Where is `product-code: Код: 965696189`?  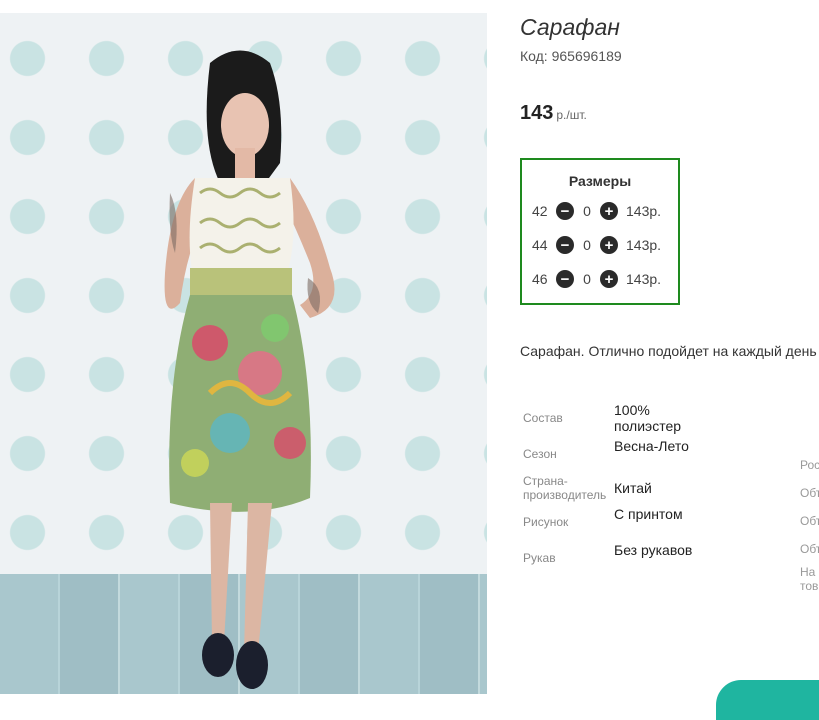
product-code: Код: 965696189 is located at coordinates (571, 56).